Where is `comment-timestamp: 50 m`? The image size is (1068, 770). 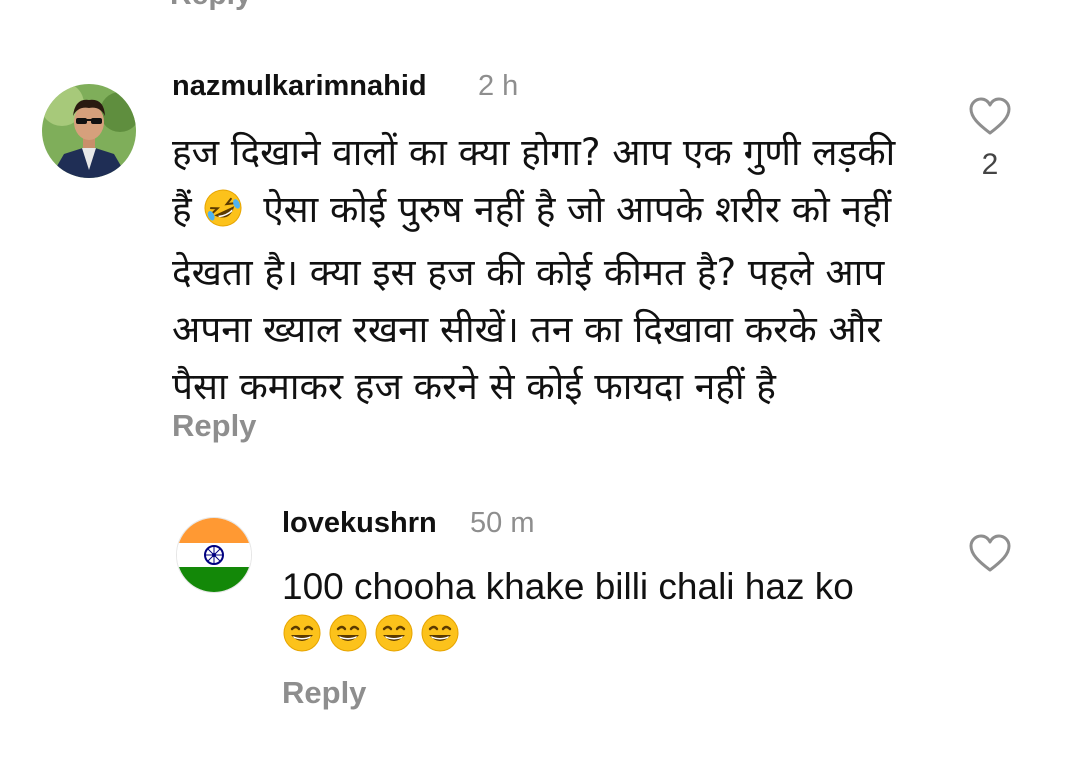
comment-timestamp: 50 m is located at coordinates (502, 523).